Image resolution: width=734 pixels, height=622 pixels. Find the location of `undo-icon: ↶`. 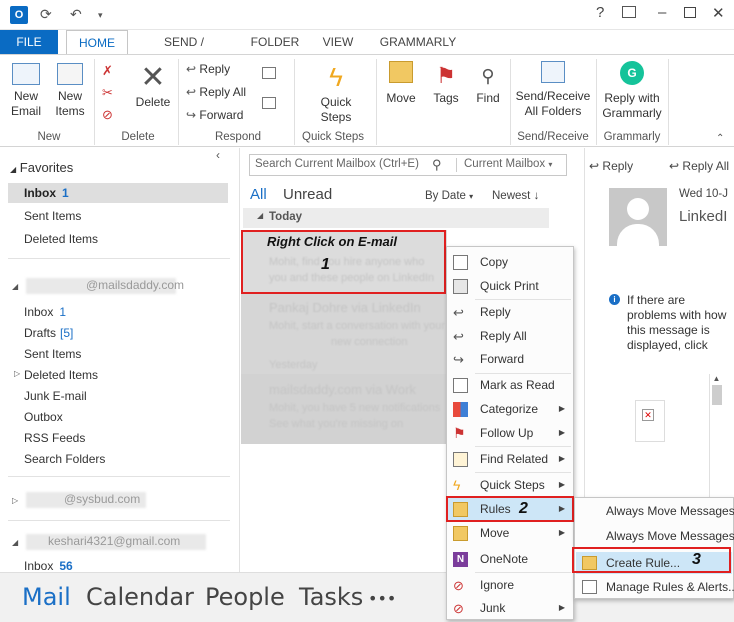

undo-icon: ↶ is located at coordinates (76, 14).